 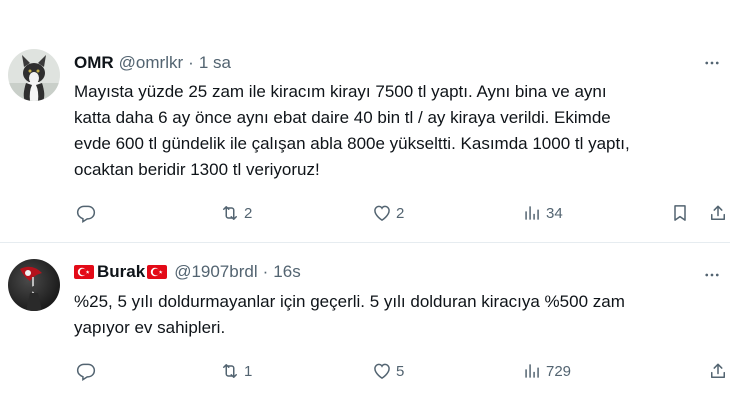 I want to click on views-button: 729, so click(x=546, y=371).